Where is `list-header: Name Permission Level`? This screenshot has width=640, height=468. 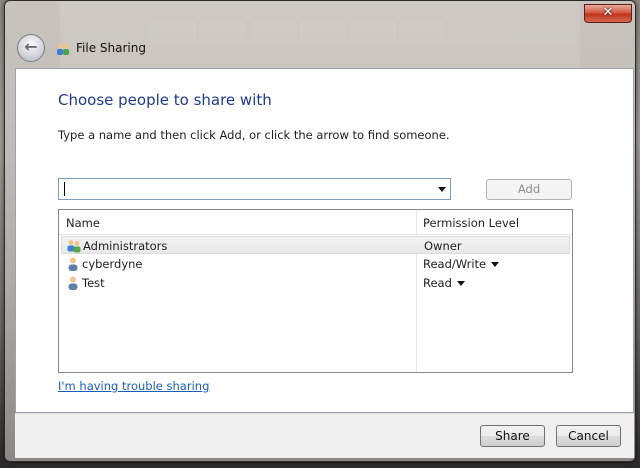
list-header: Name Permission Level is located at coordinates (315, 222).